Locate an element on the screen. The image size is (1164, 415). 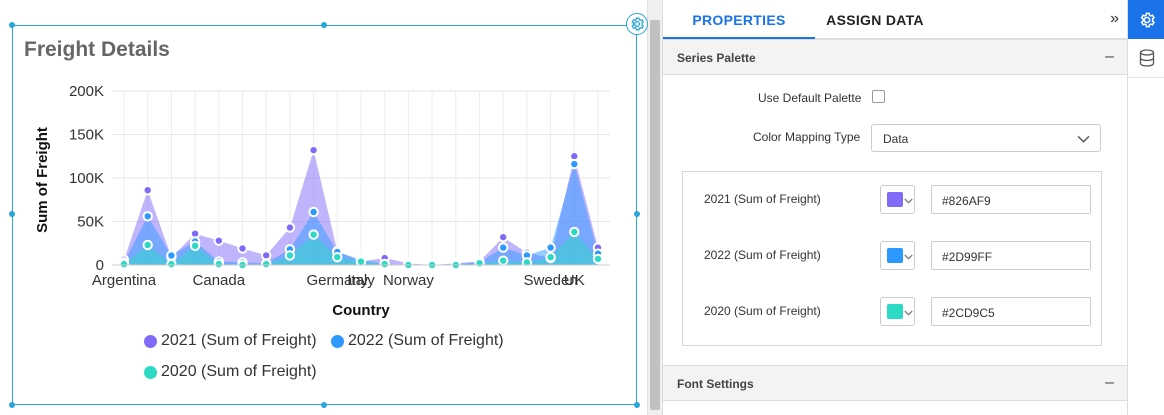
hex-color-input-2021: #826AF9 is located at coordinates (1011, 199).